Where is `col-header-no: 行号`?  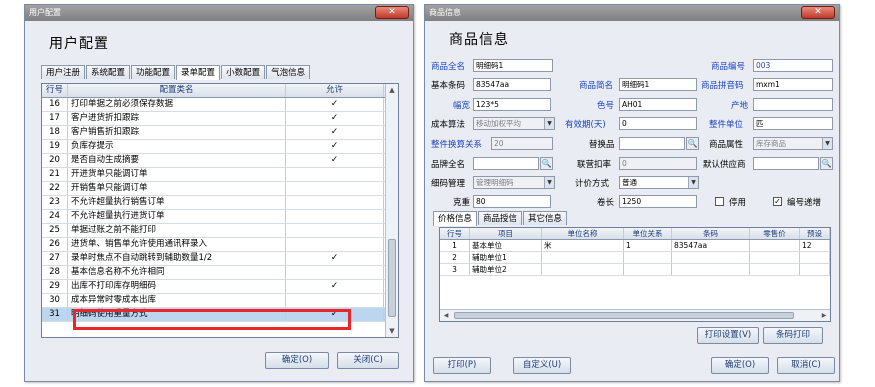
col-header-no: 行号 is located at coordinates (55, 90).